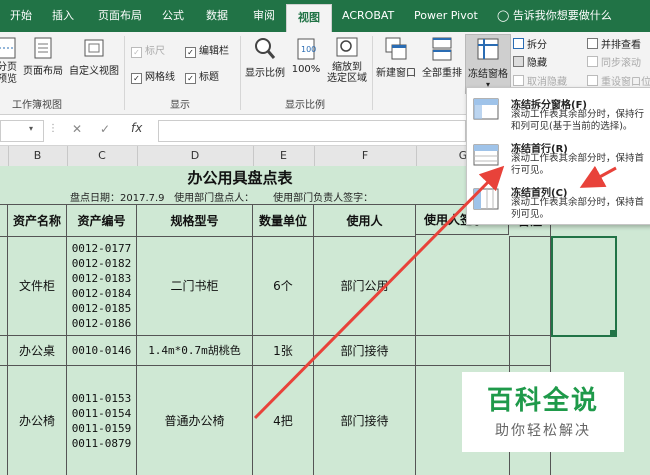 The width and height of the screenshot is (650, 475). What do you see at coordinates (543, 431) in the screenshot?
I see `watermark-subtitle: 助你轻松解决` at bounding box center [543, 431].